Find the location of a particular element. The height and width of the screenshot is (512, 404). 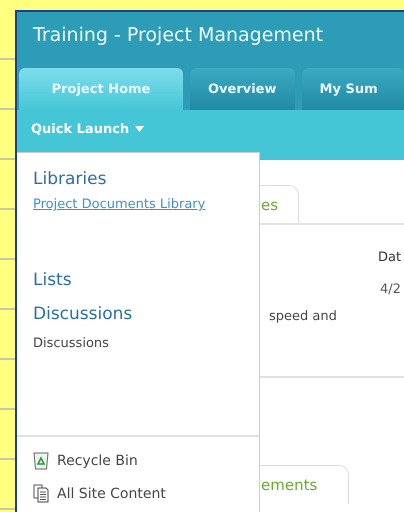

menu-link: Project Documents Library is located at coordinates (123, 205).